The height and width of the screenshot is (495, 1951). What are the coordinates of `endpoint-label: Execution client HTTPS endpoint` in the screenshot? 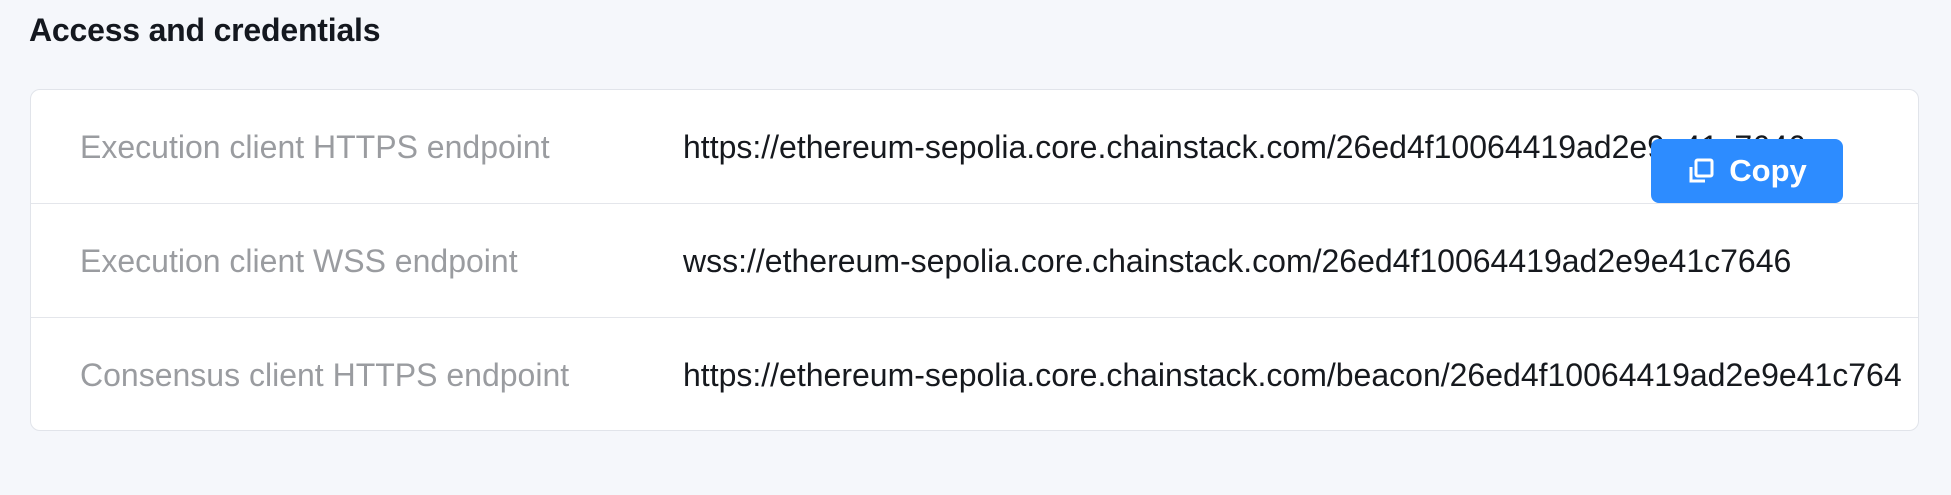 It's located at (315, 147).